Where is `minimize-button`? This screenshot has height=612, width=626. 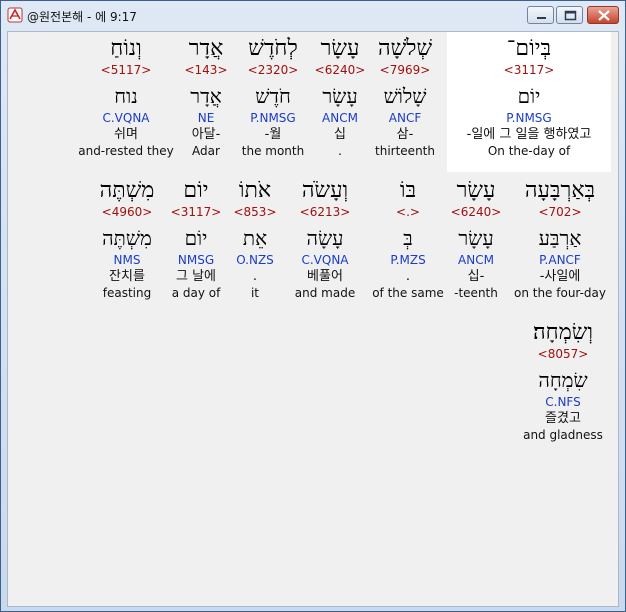
minimize-button is located at coordinates (540, 15).